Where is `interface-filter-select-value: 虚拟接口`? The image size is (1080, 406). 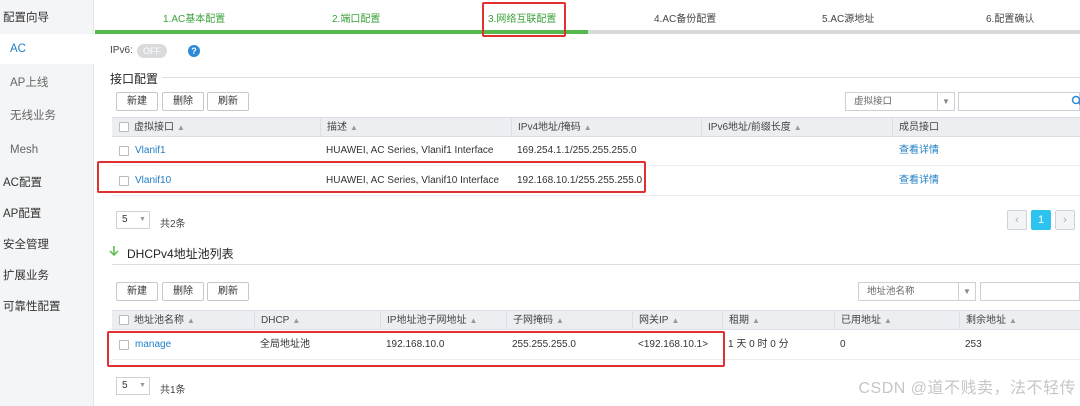
interface-filter-select-value: 虚拟接口 is located at coordinates (873, 101).